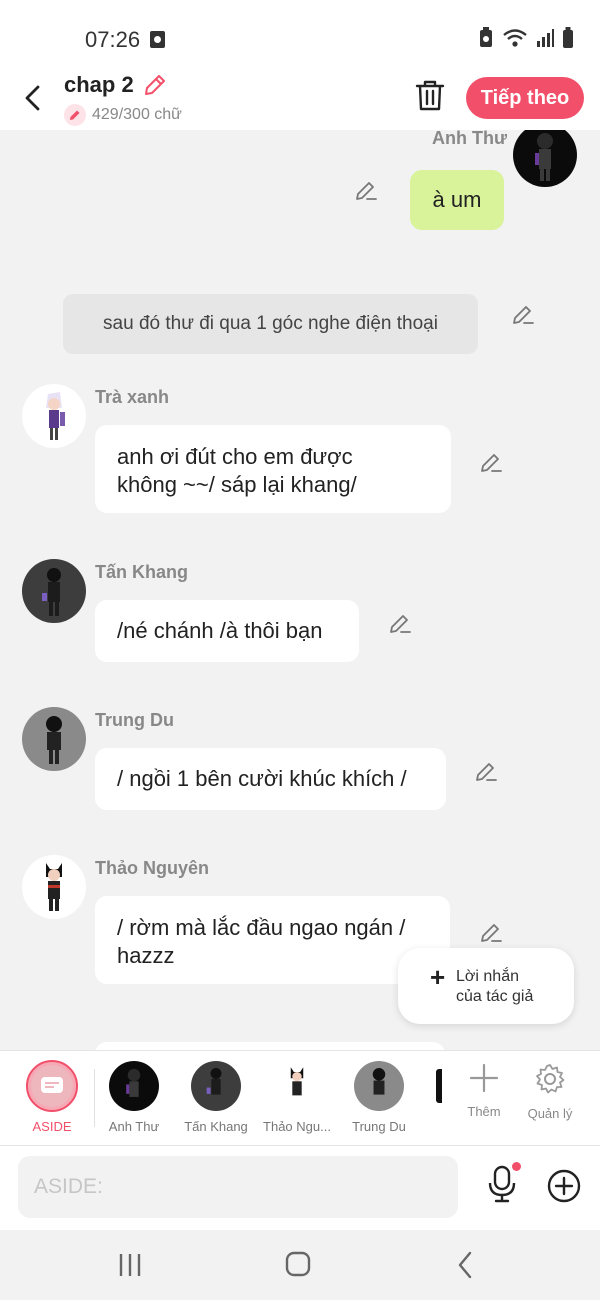 The image size is (600, 1300). Describe the element at coordinates (134, 720) in the screenshot. I see `sender-name: Trung Du` at that location.